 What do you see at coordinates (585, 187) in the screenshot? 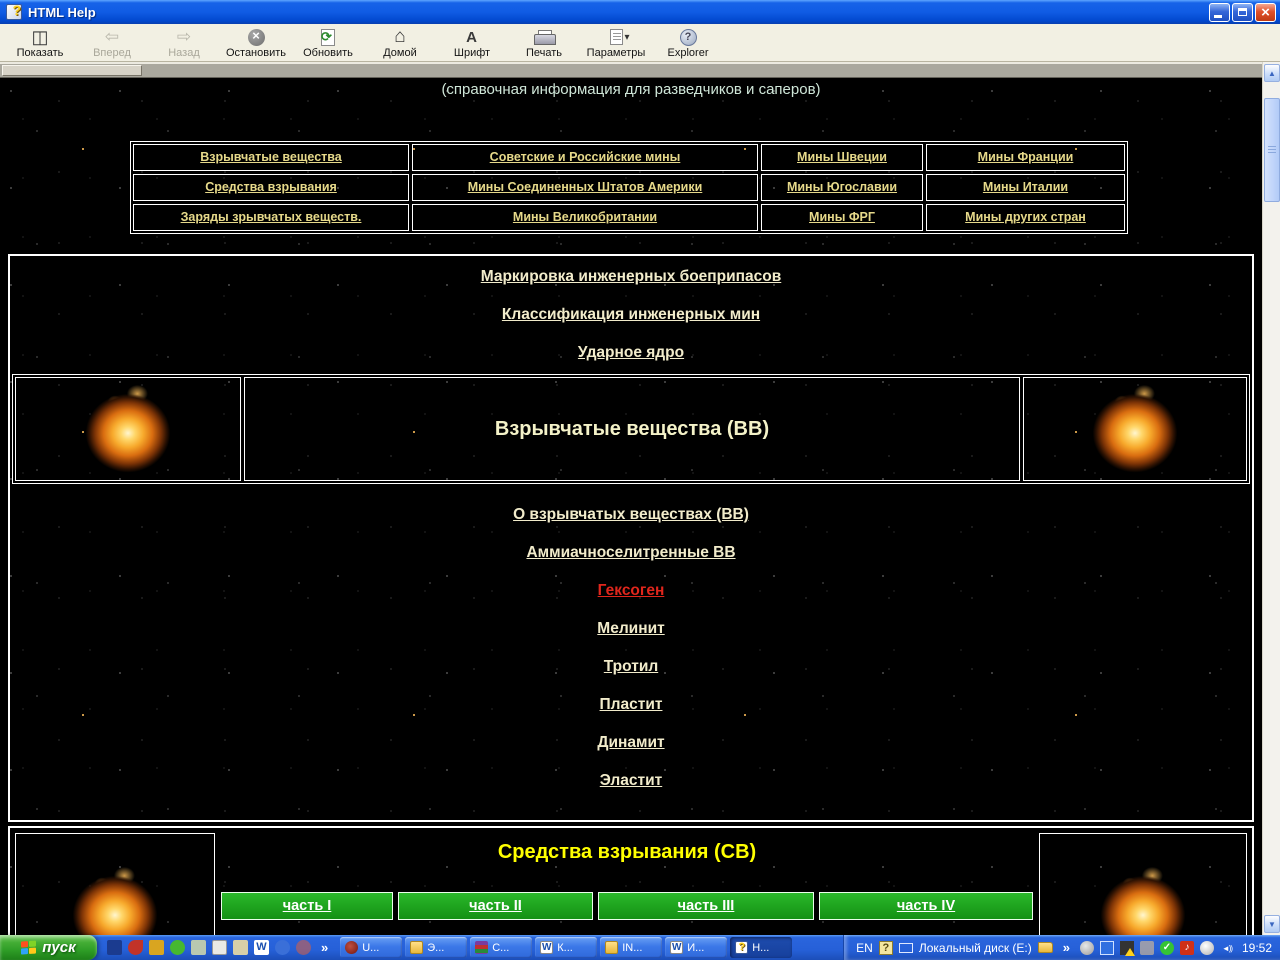
I see `nav-link-usa-mines: Мины Соединенных Штатов Америки` at bounding box center [585, 187].